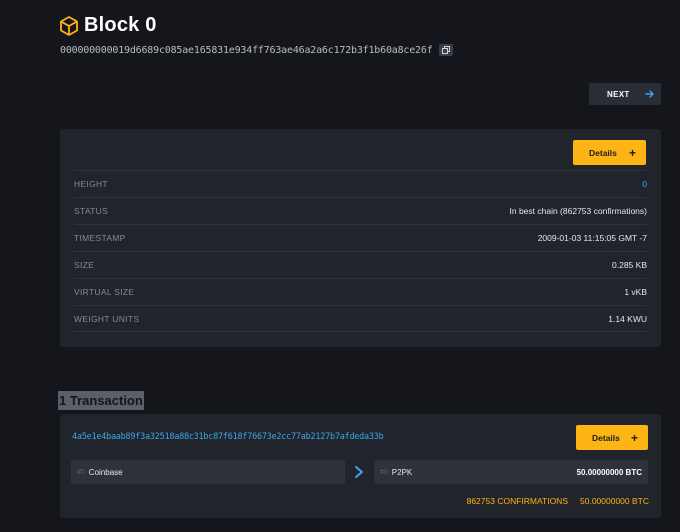 The width and height of the screenshot is (680, 532). What do you see at coordinates (627, 318) in the screenshot?
I see `weight-units-value: 1.14 KWU` at bounding box center [627, 318].